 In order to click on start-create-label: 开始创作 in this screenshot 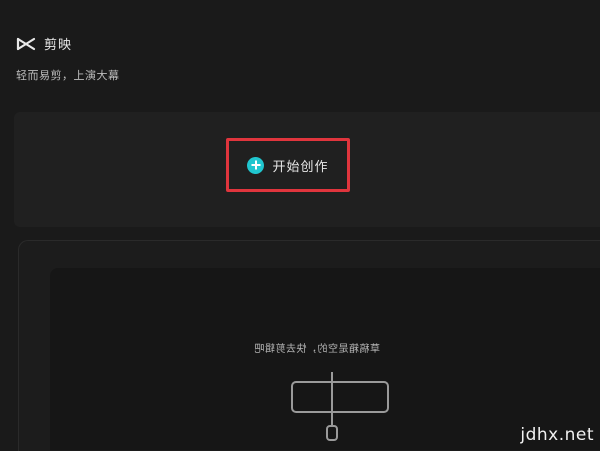, I will do `click(300, 167)`.